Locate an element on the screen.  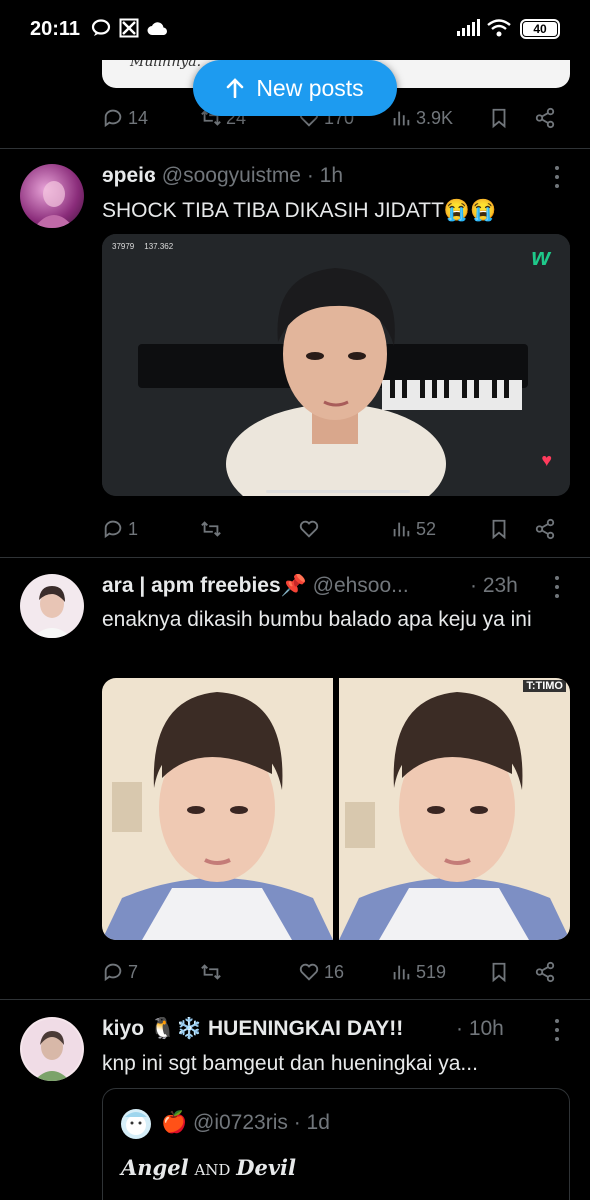
views-button: 52 is located at coordinates (413, 529).